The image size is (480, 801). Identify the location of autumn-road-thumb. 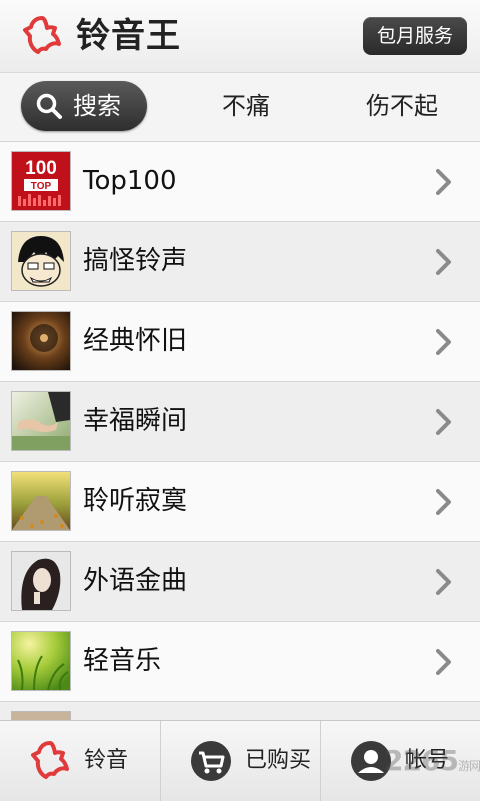
(41, 501).